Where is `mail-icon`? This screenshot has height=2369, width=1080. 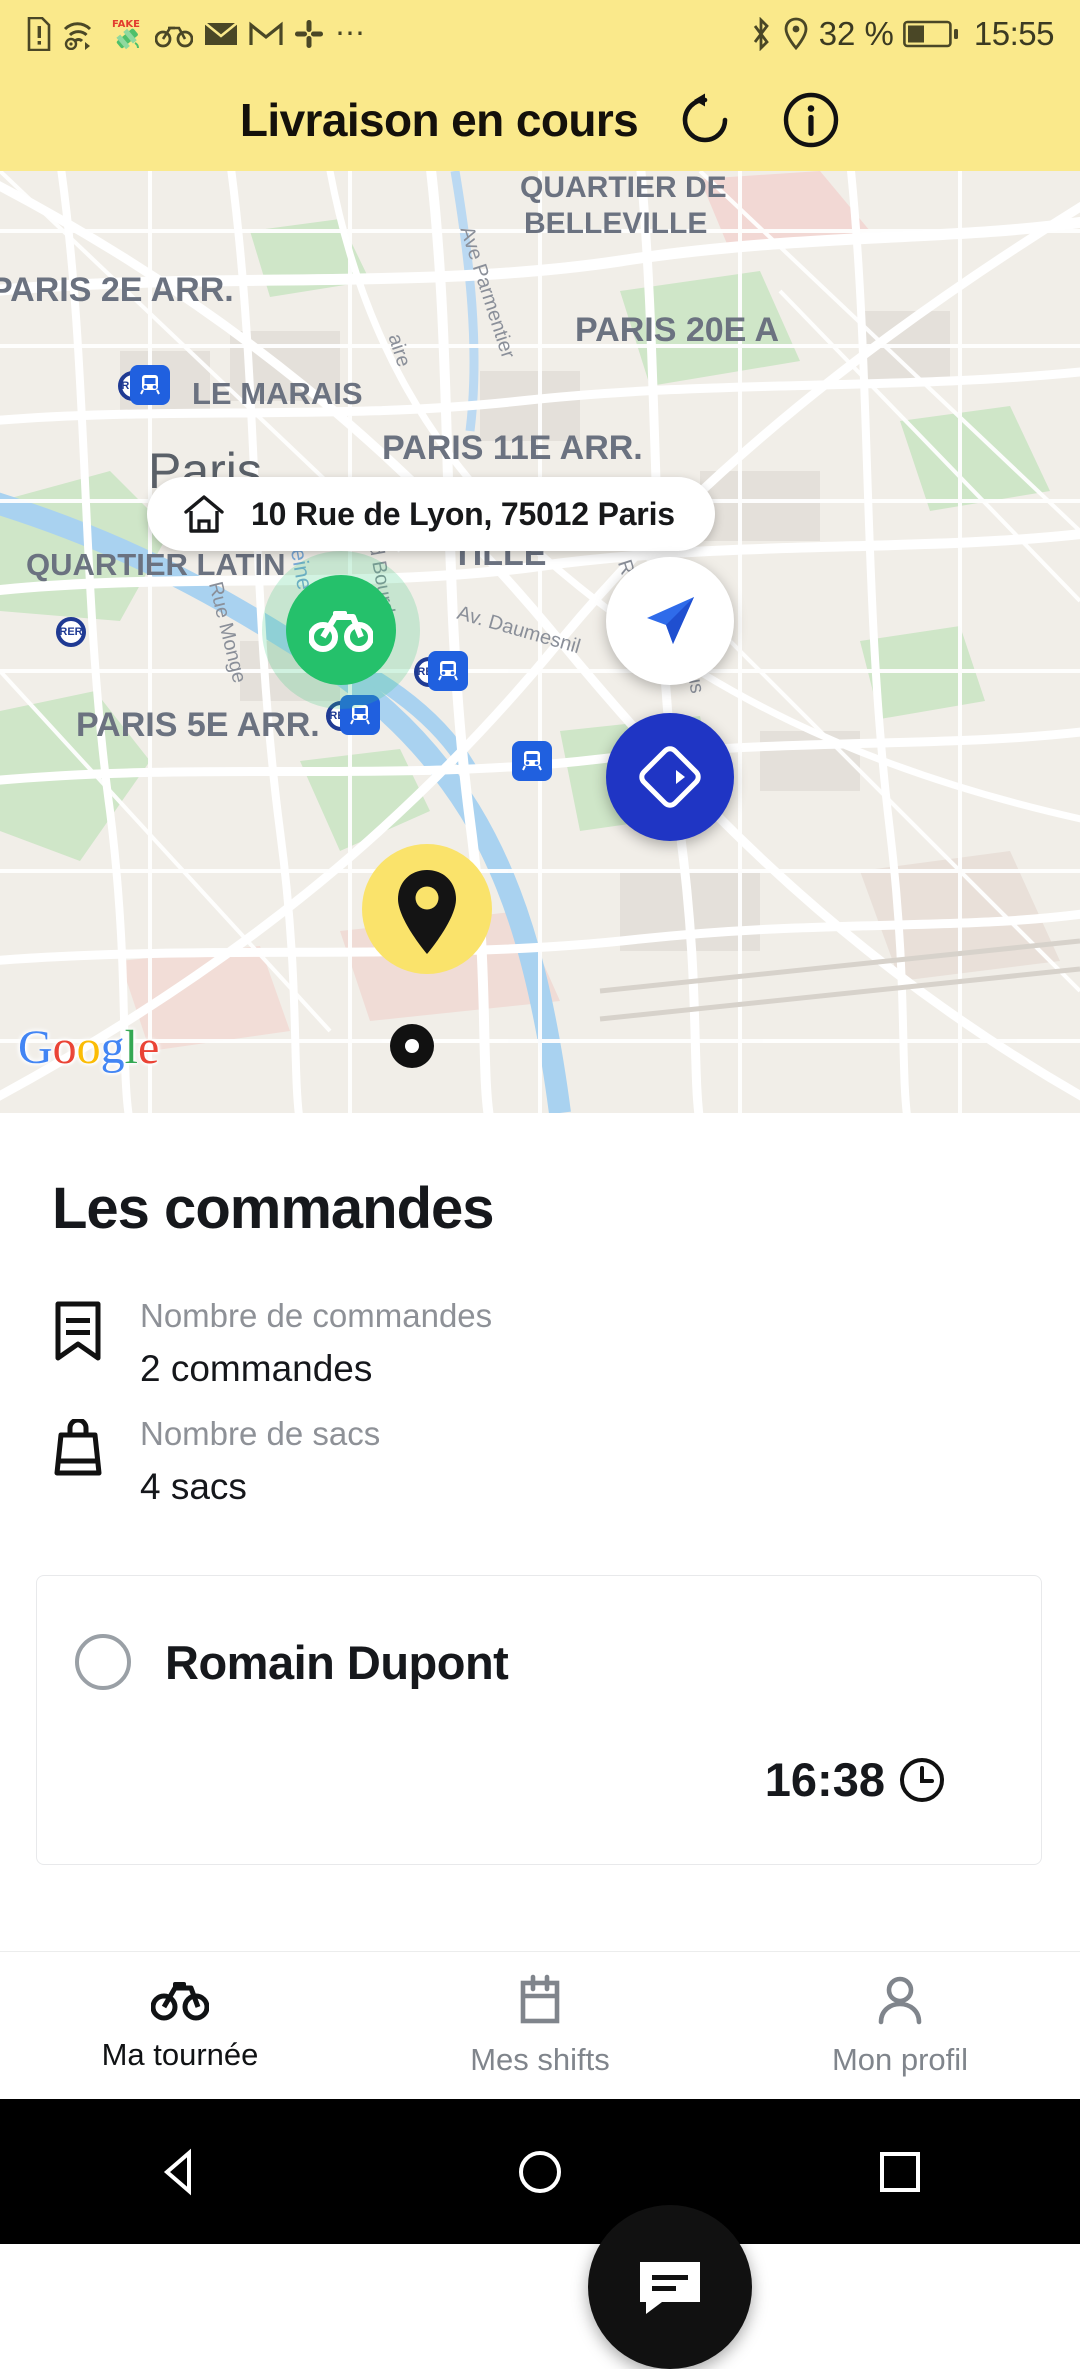 mail-icon is located at coordinates (221, 33).